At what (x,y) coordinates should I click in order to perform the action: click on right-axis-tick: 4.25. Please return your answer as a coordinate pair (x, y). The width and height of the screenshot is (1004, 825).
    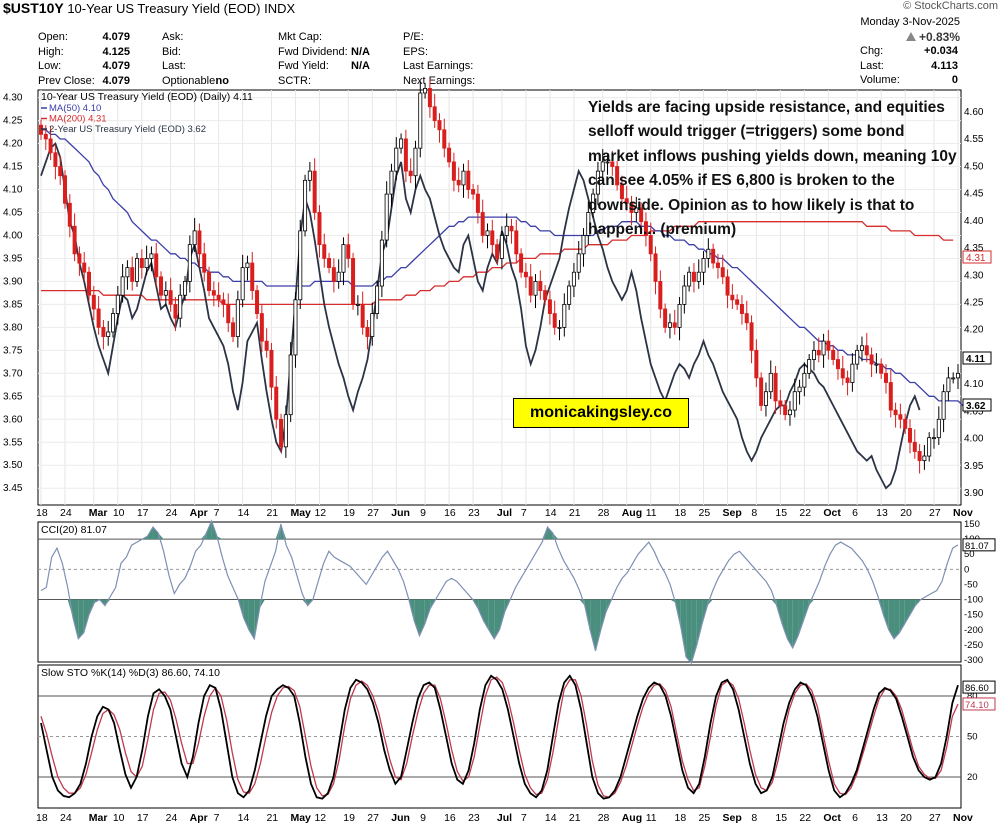
    Looking at the image, I should click on (974, 303).